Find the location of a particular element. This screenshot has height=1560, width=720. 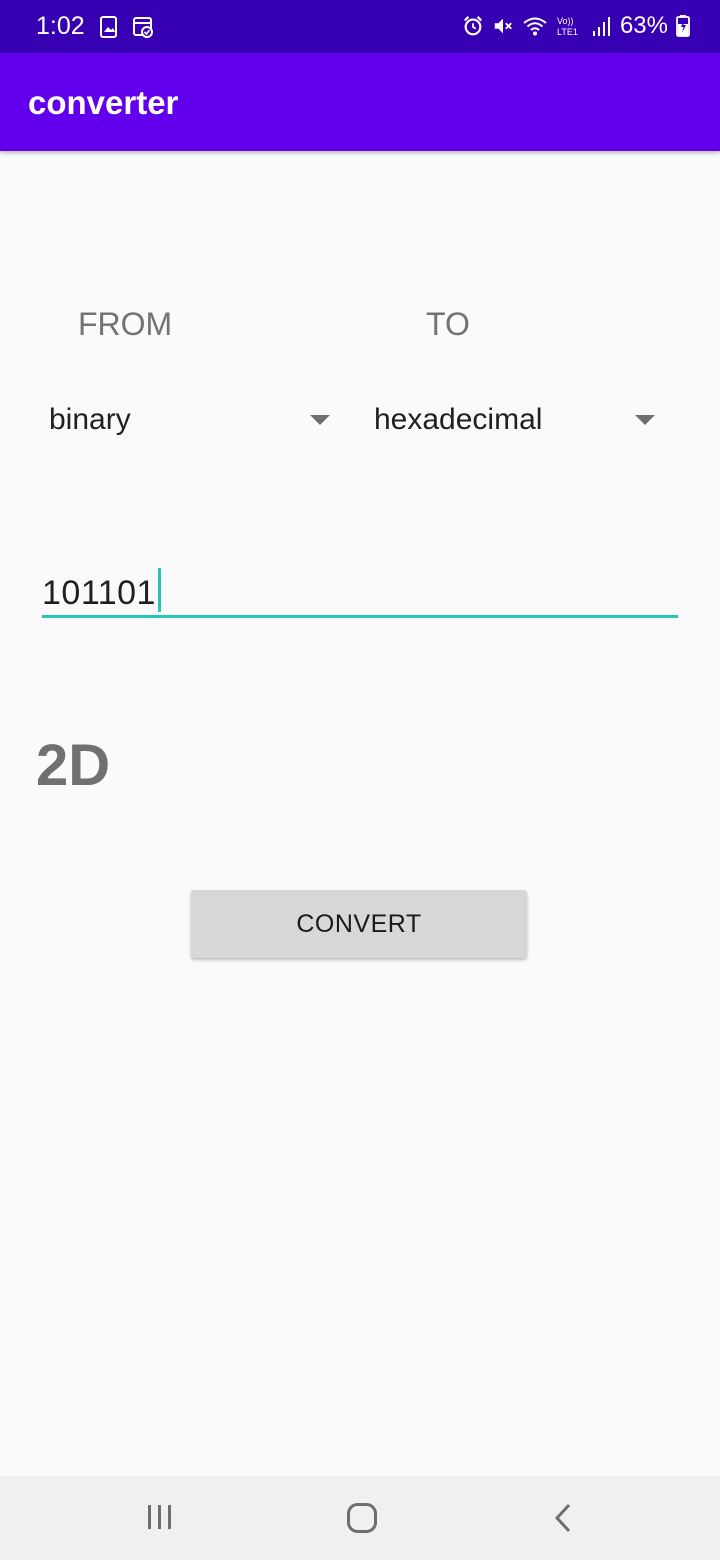

wifi-icon is located at coordinates (535, 26).